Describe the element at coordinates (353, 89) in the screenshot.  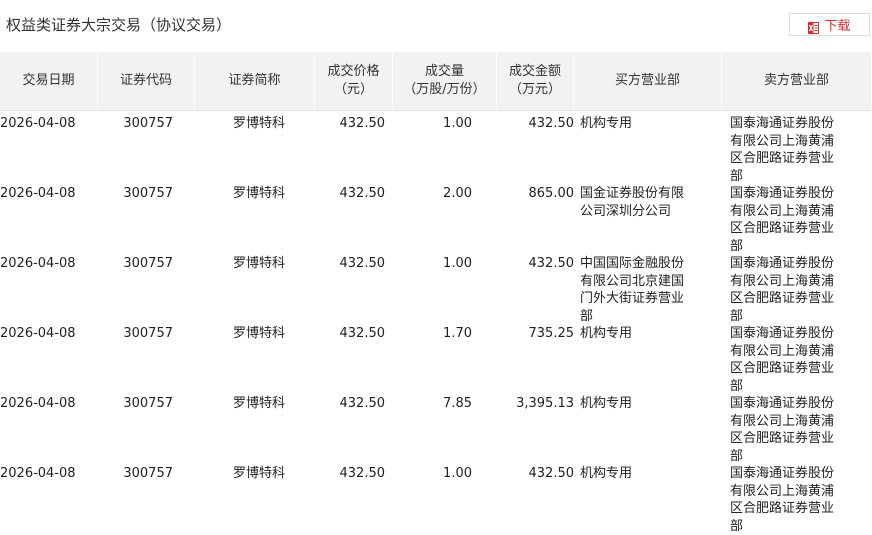
I see `column-header-label: （元）` at that location.